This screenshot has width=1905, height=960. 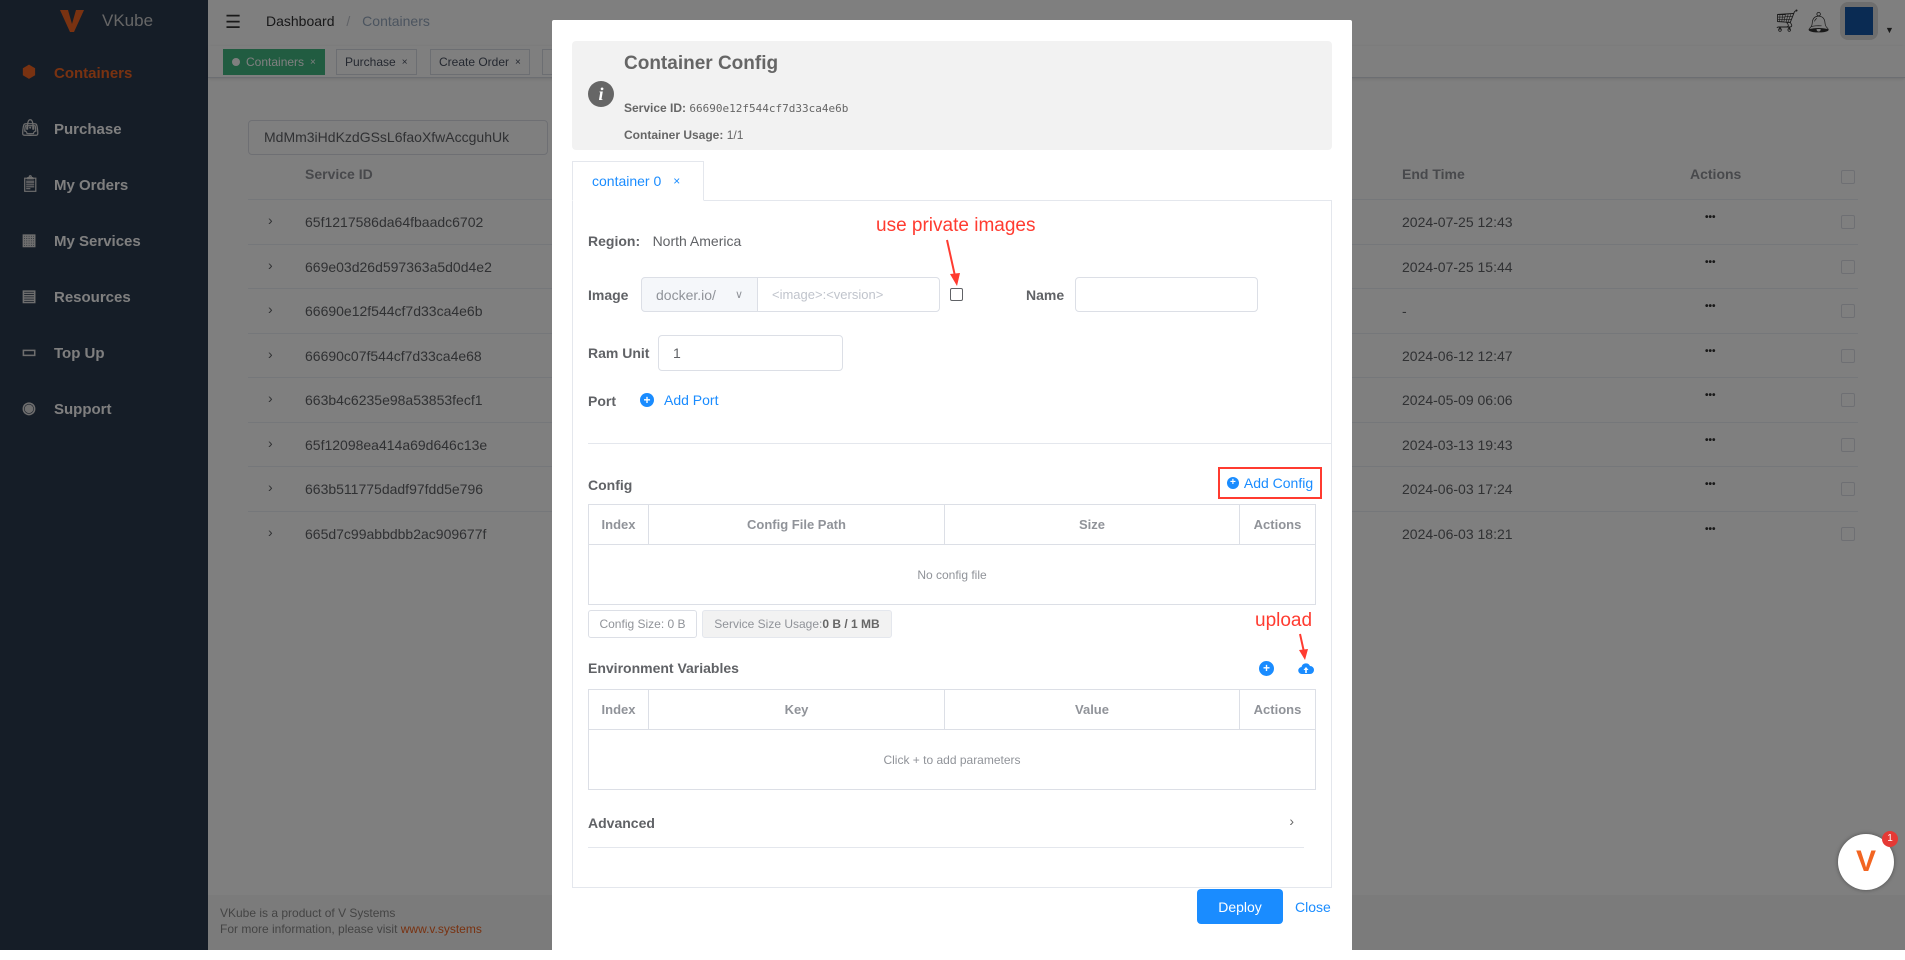 I want to click on modal-title: Container Config, so click(x=701, y=63).